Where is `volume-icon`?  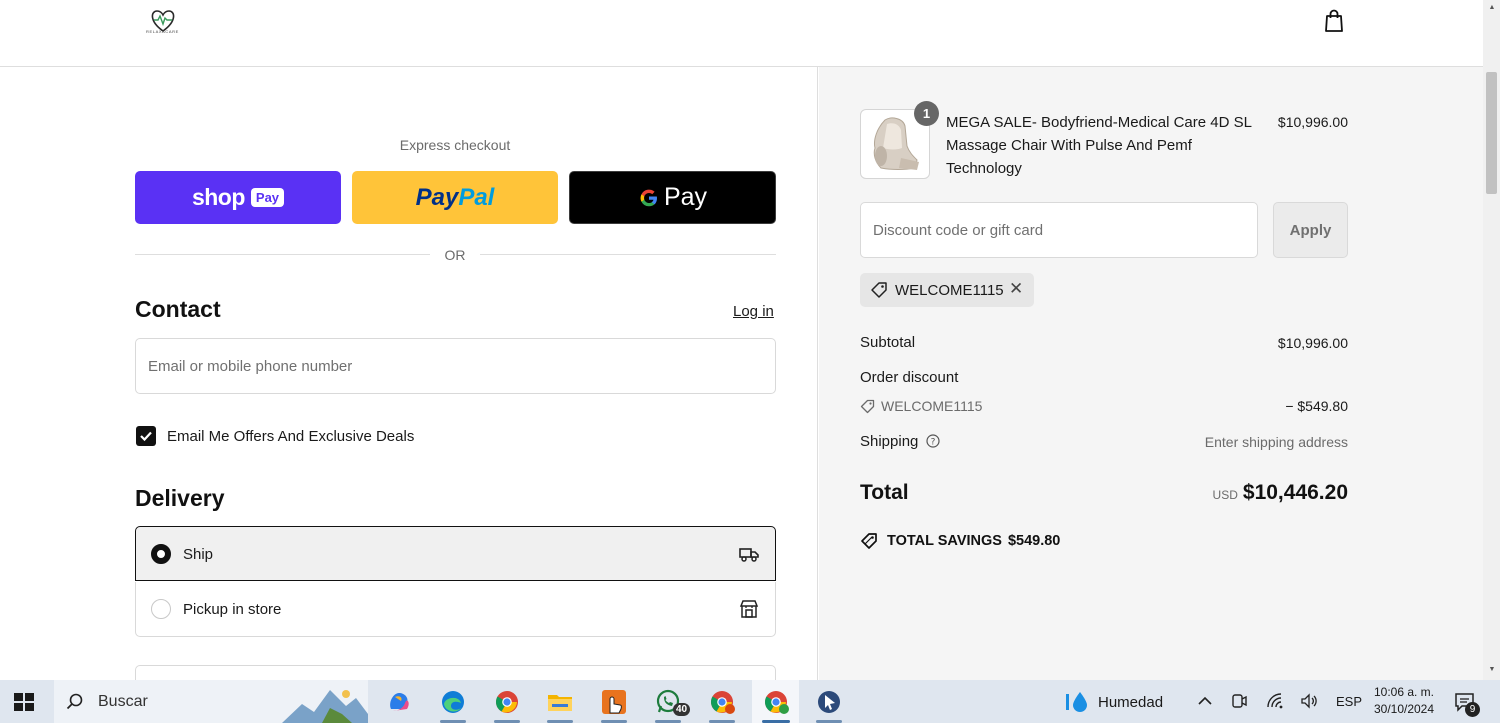
volume-icon is located at coordinates (1309, 701).